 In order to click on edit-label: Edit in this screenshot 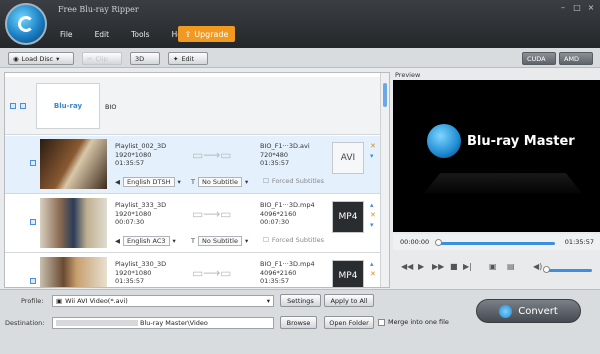, I will do `click(188, 58)`.